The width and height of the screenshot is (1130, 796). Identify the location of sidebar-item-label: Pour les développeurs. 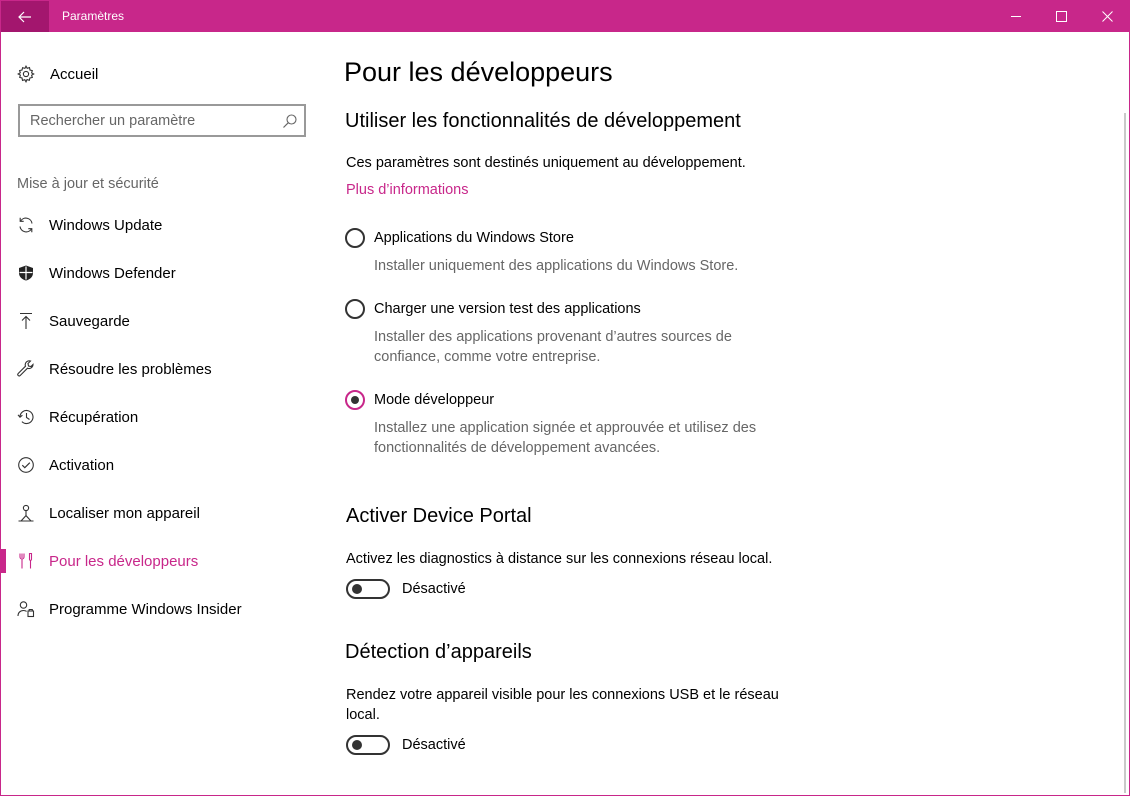
(124, 561).